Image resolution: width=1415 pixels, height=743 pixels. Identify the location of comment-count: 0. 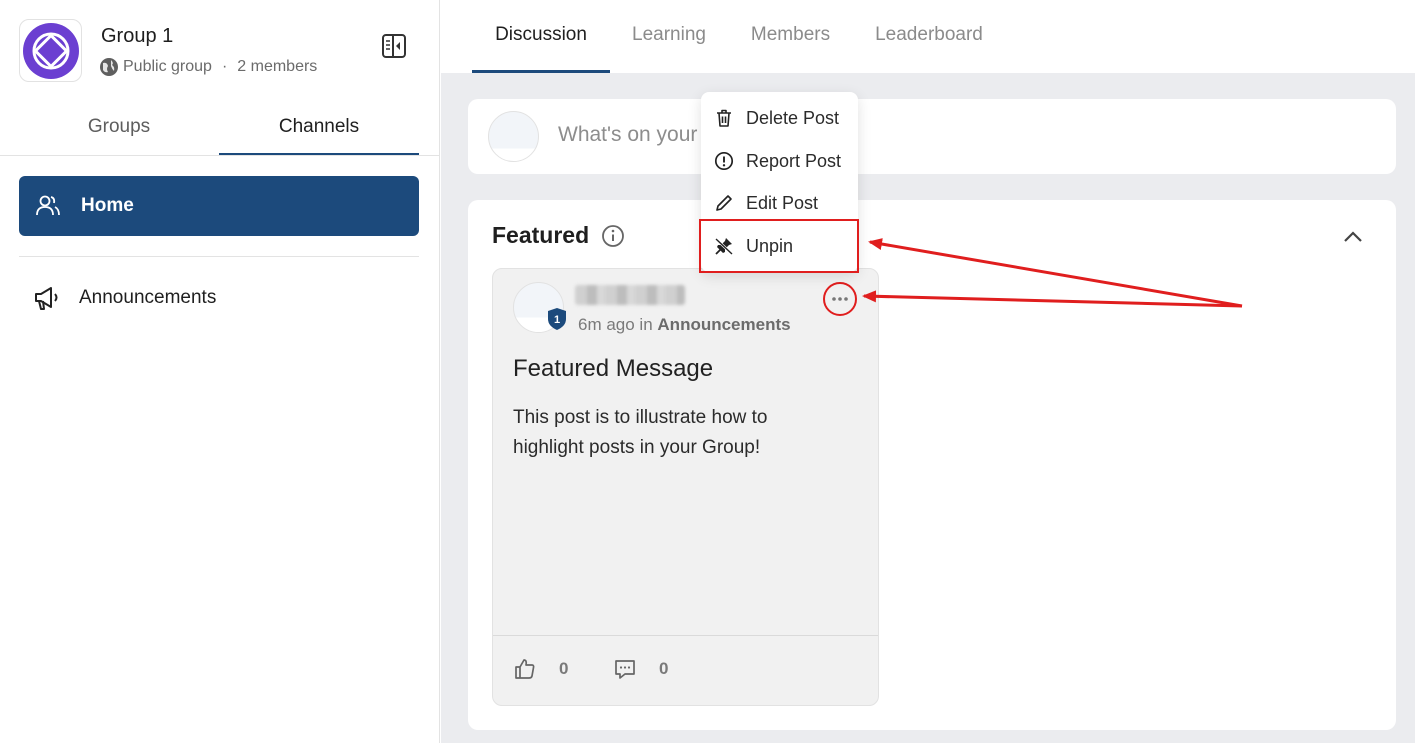
(664, 668).